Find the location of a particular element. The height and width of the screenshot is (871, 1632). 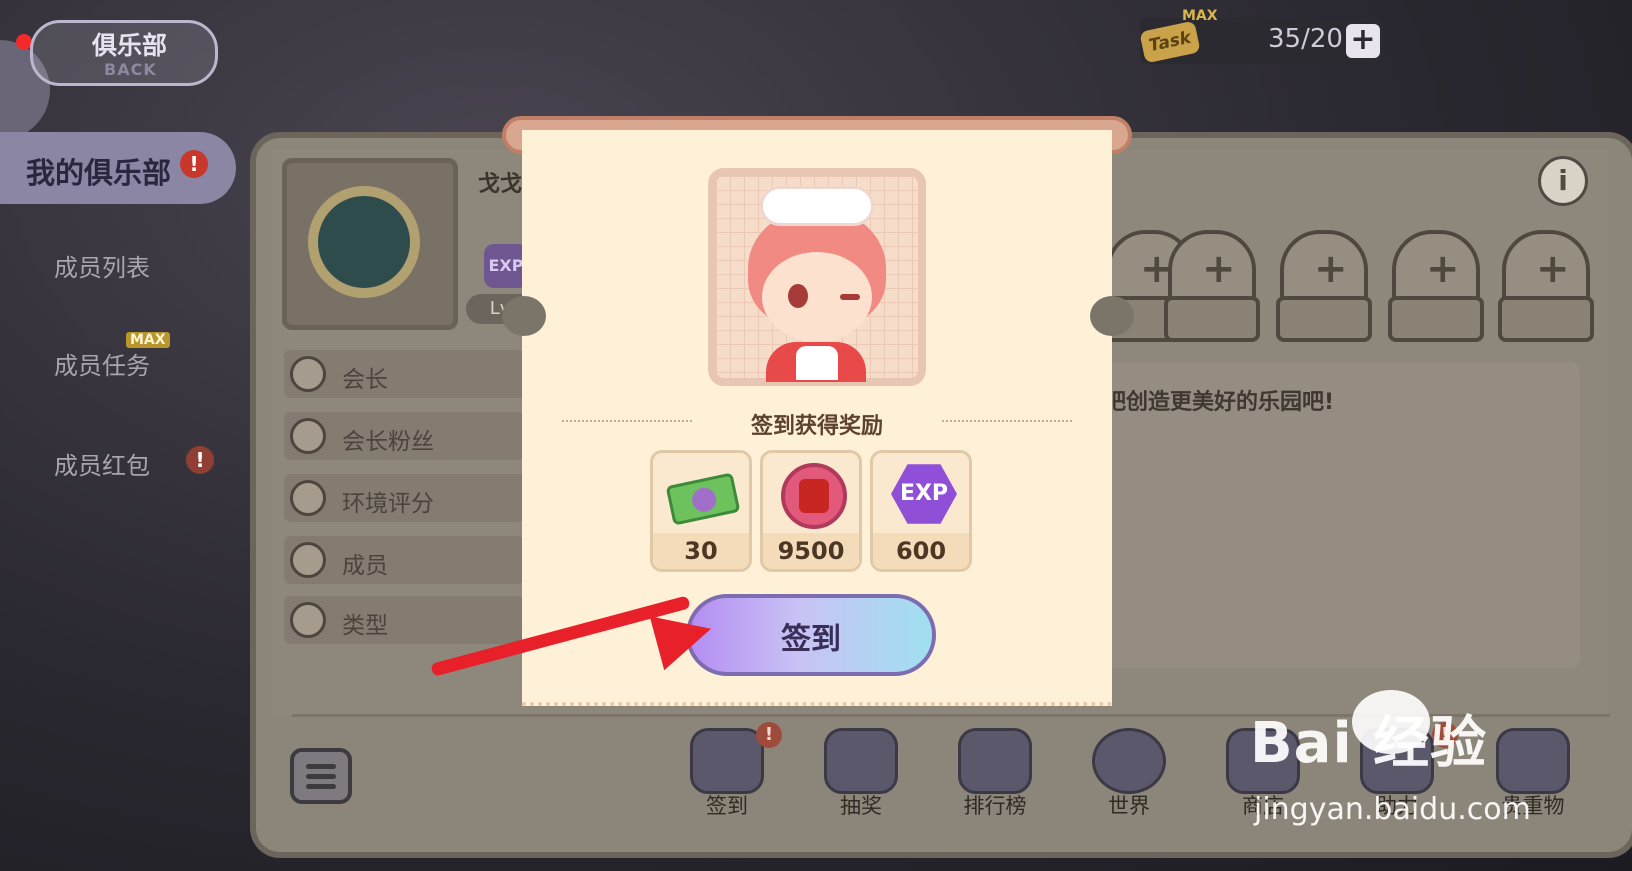

nav-sign-in: 签到 is located at coordinates (727, 805).